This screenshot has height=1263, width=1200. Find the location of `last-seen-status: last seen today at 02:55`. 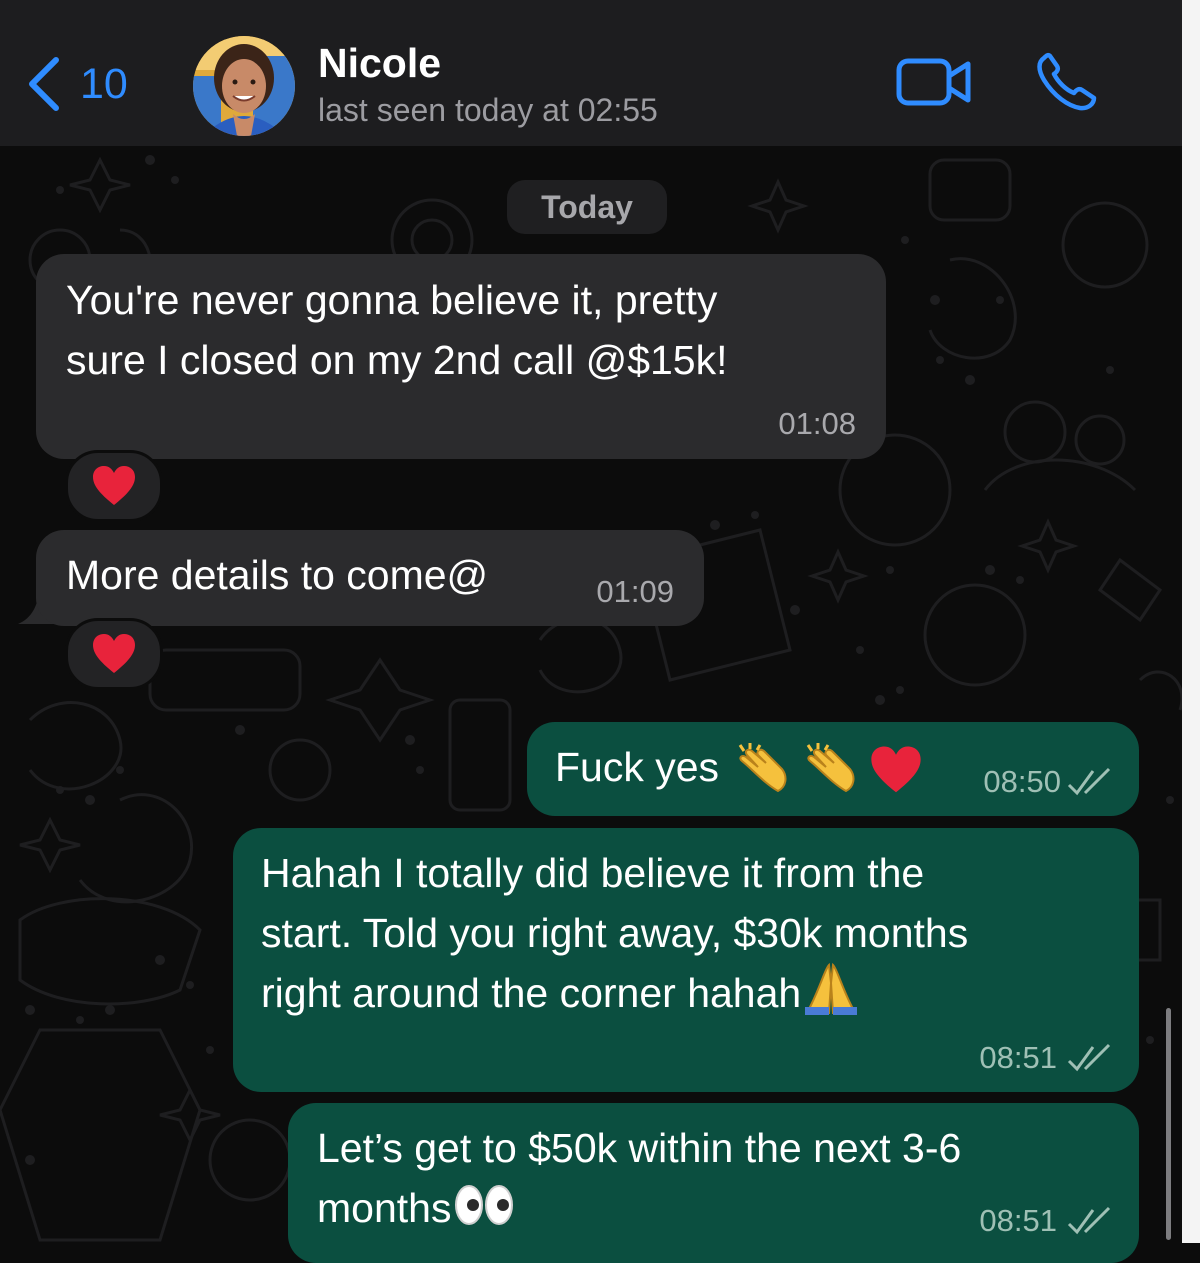

last-seen-status: last seen today at 02:55 is located at coordinates (488, 110).